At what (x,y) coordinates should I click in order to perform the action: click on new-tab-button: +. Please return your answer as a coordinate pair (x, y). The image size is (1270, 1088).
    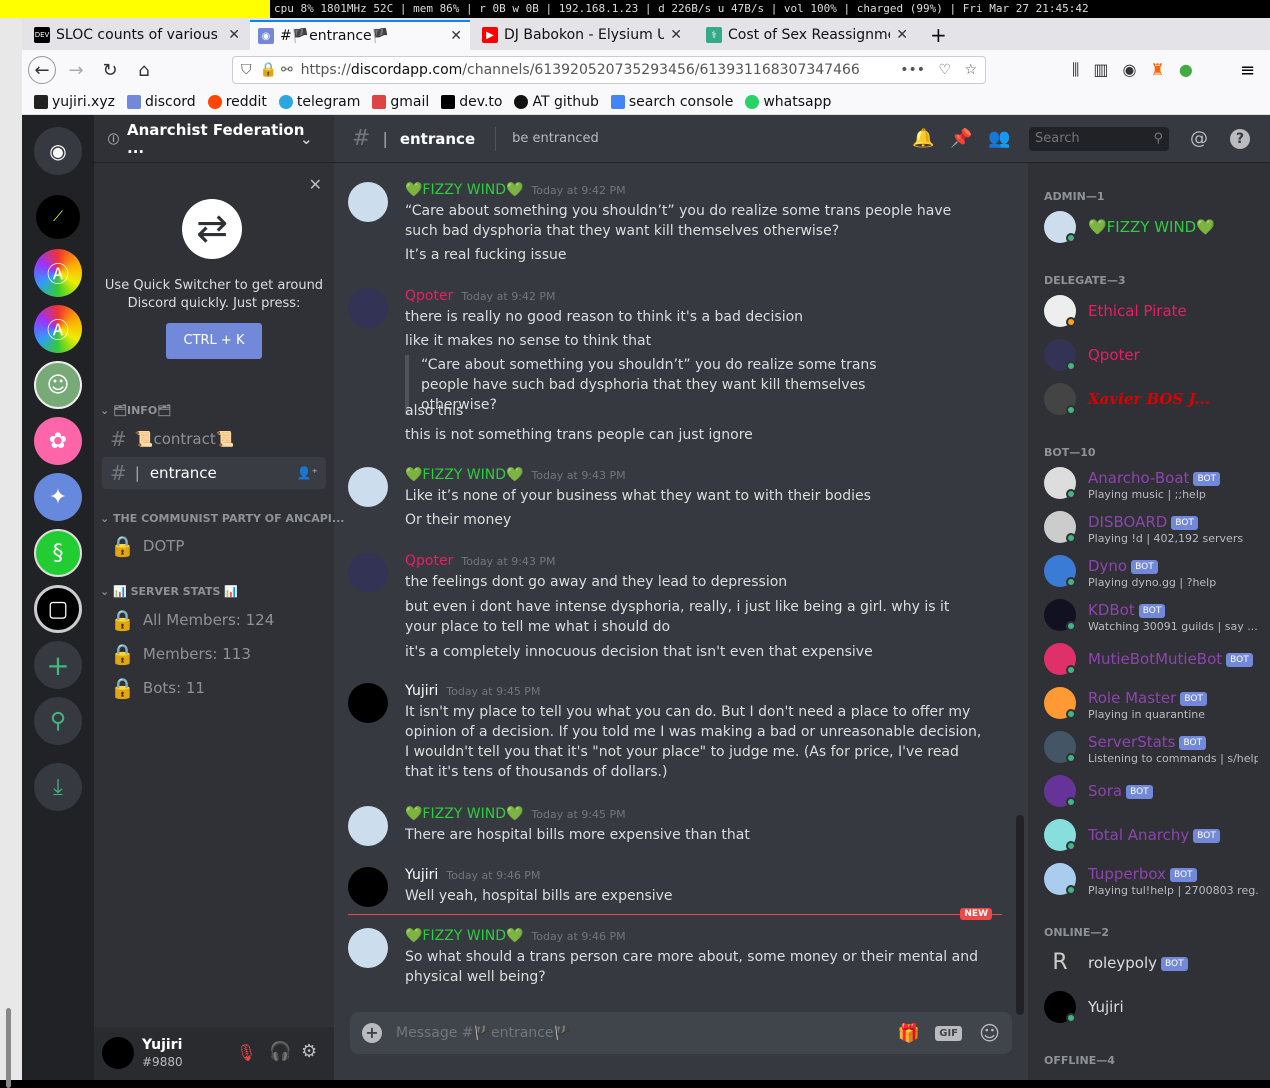
    Looking at the image, I should click on (938, 35).